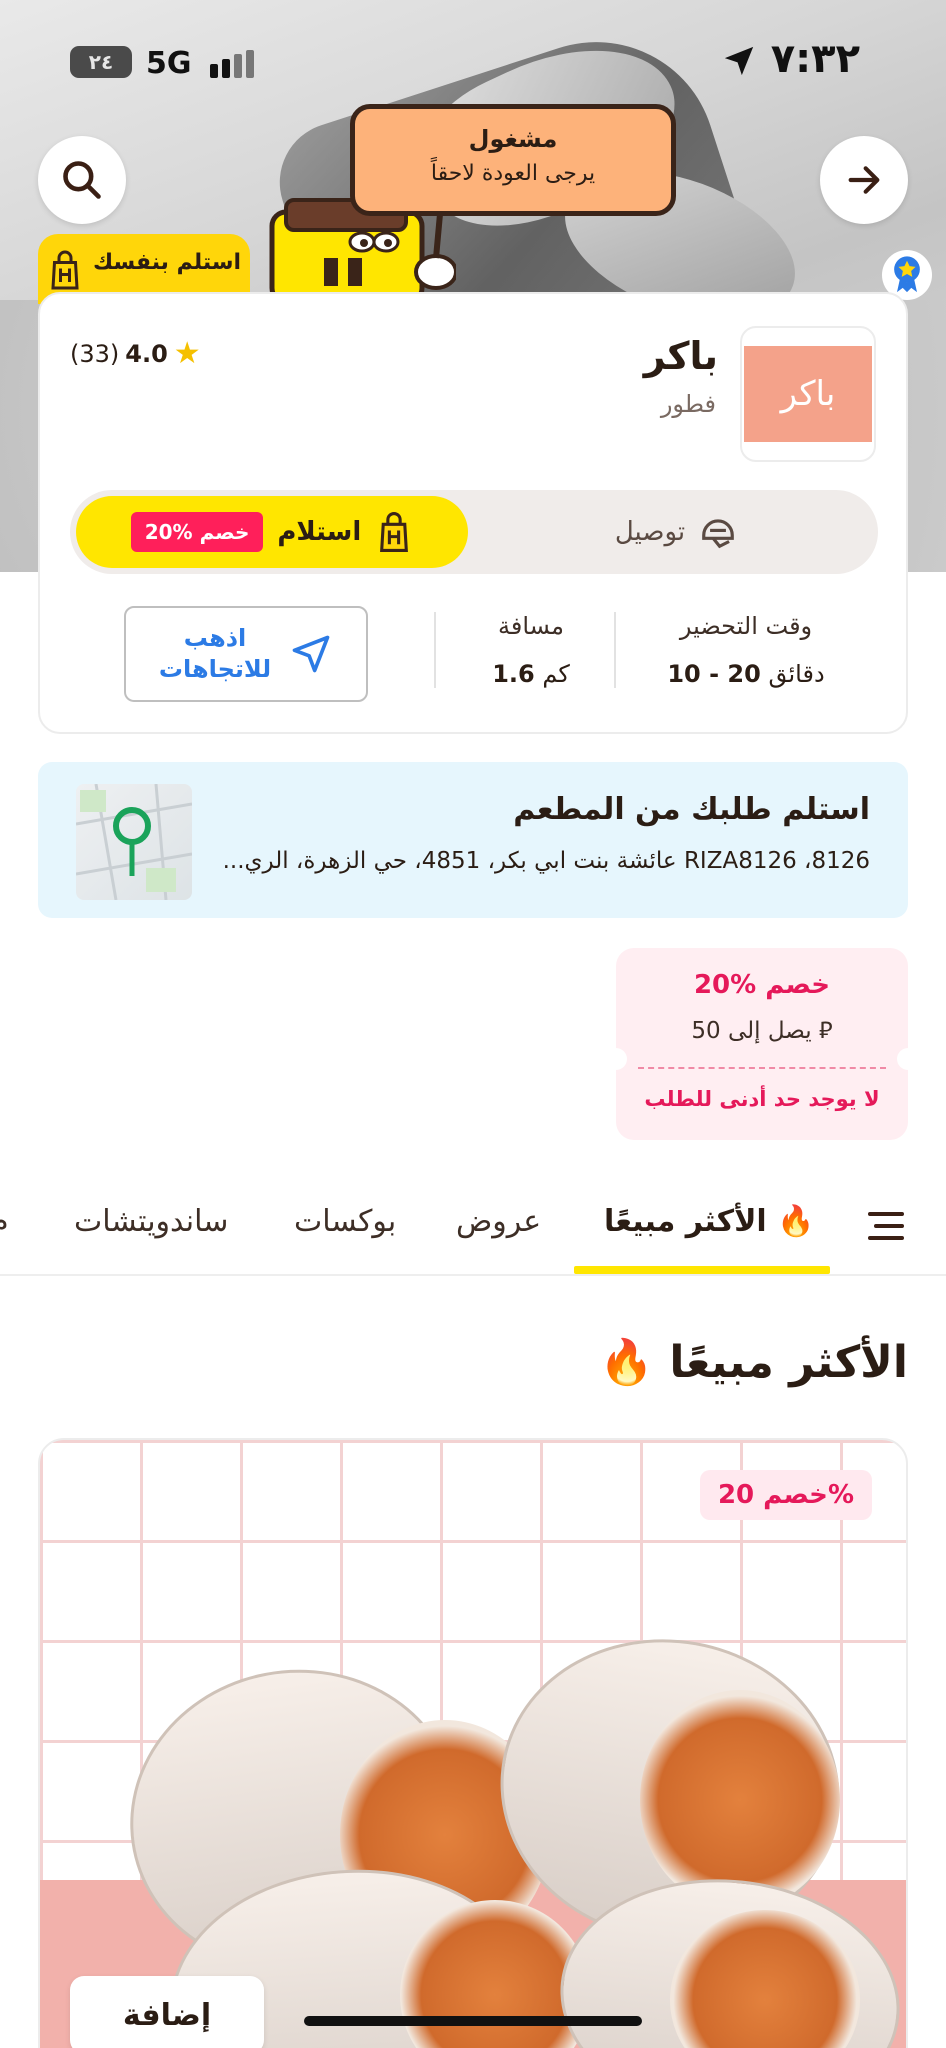  What do you see at coordinates (513, 173) in the screenshot?
I see `busy-subtitle: يرجى العودة لاحقاً` at bounding box center [513, 173].